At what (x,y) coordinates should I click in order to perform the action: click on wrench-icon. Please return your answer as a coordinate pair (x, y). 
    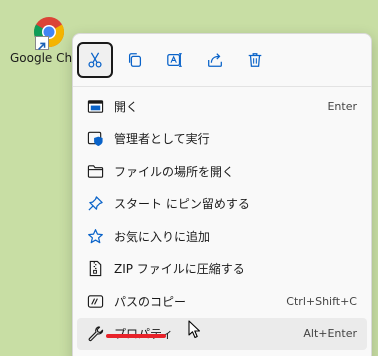
    Looking at the image, I should click on (95, 334).